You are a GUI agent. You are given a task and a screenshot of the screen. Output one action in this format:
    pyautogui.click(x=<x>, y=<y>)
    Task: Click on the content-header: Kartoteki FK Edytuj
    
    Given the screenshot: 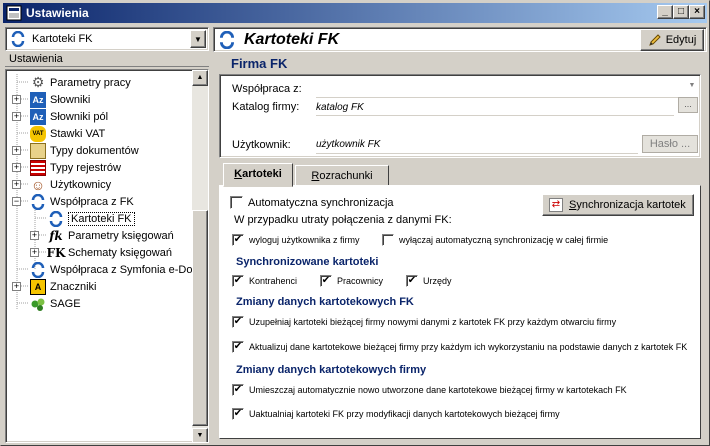 What is the action you would take?
    pyautogui.click(x=460, y=39)
    